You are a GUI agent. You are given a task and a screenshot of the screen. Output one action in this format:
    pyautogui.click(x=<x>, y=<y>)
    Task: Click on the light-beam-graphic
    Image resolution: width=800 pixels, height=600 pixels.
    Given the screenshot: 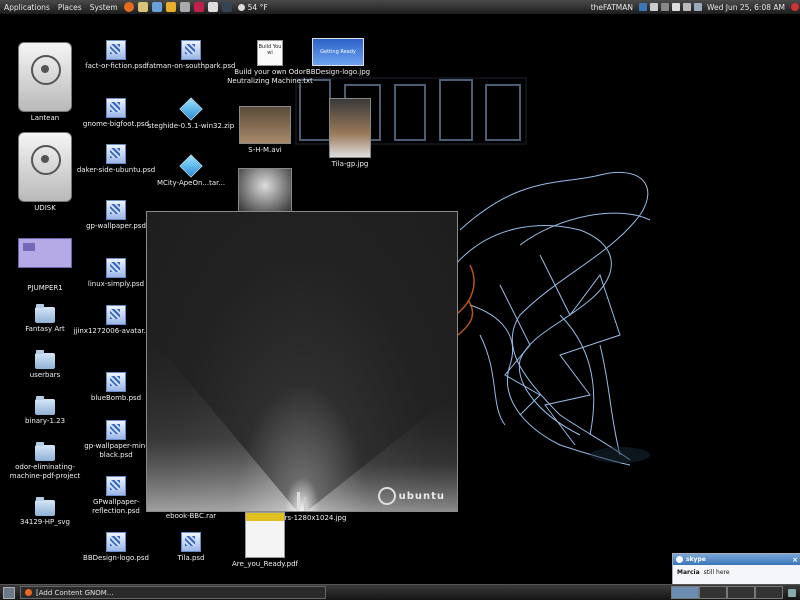 What is the action you would take?
    pyautogui.click(x=302, y=421)
    